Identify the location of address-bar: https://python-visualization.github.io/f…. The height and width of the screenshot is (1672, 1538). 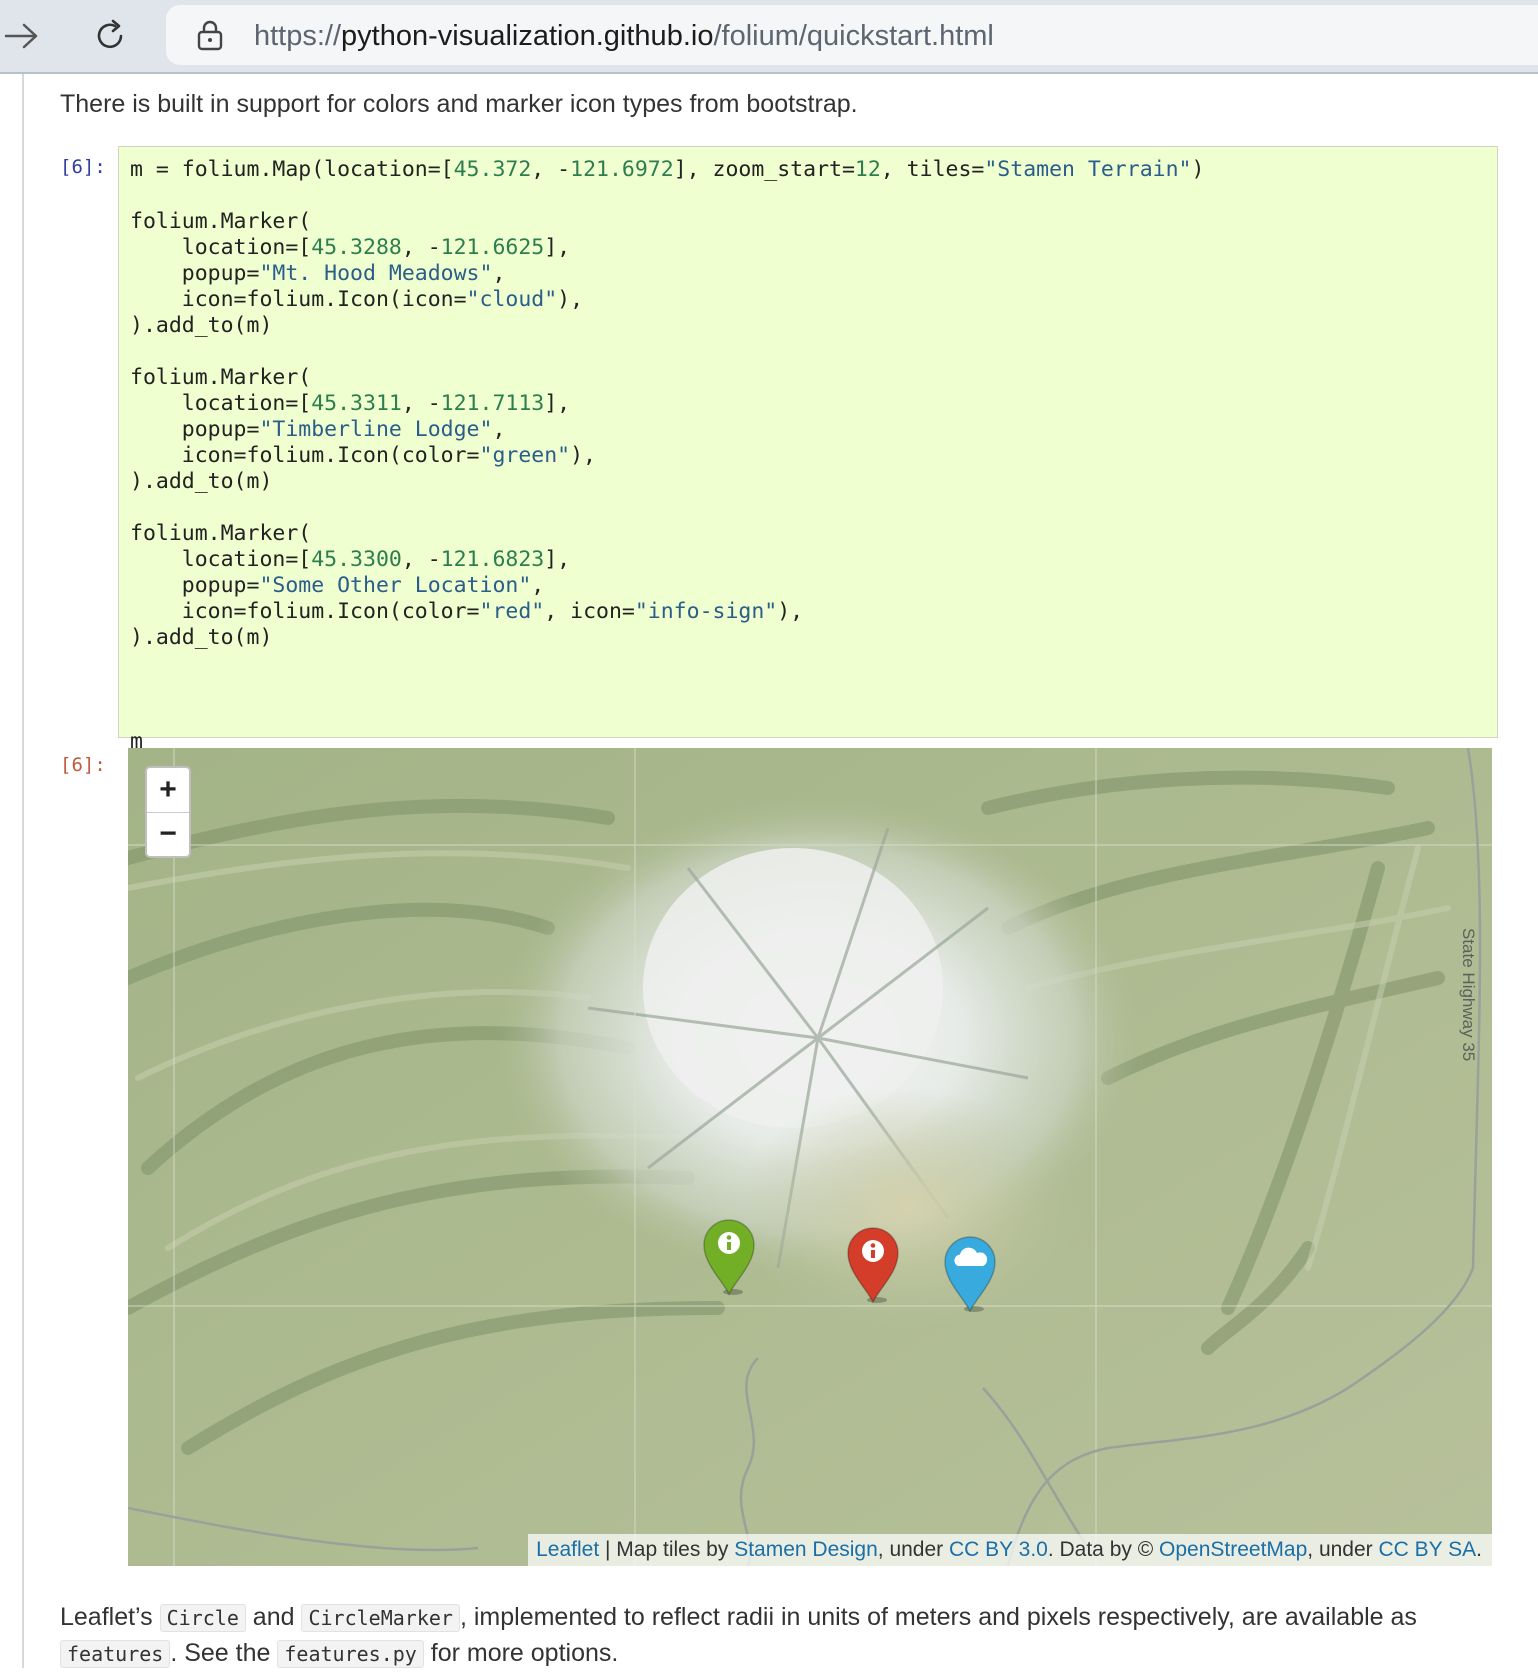
(852, 35).